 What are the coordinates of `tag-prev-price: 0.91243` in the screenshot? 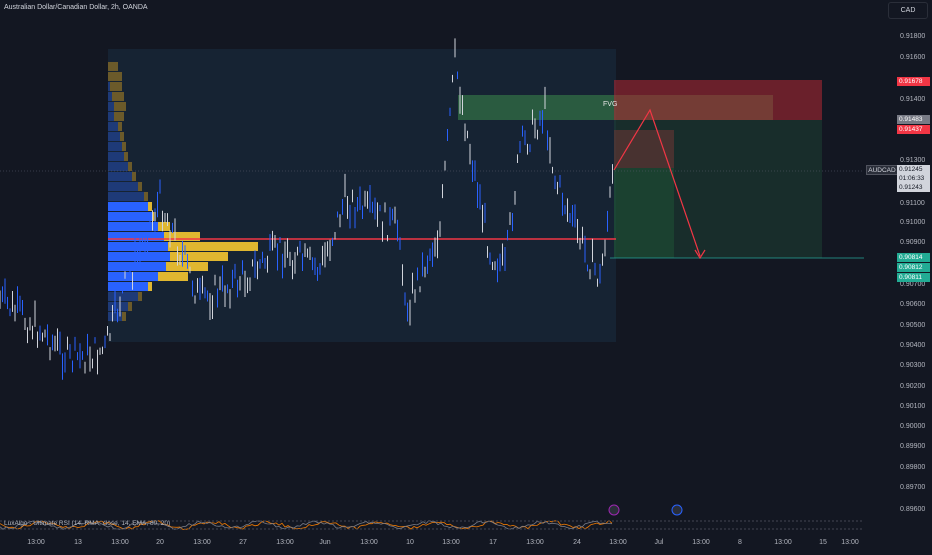 It's located at (913, 187).